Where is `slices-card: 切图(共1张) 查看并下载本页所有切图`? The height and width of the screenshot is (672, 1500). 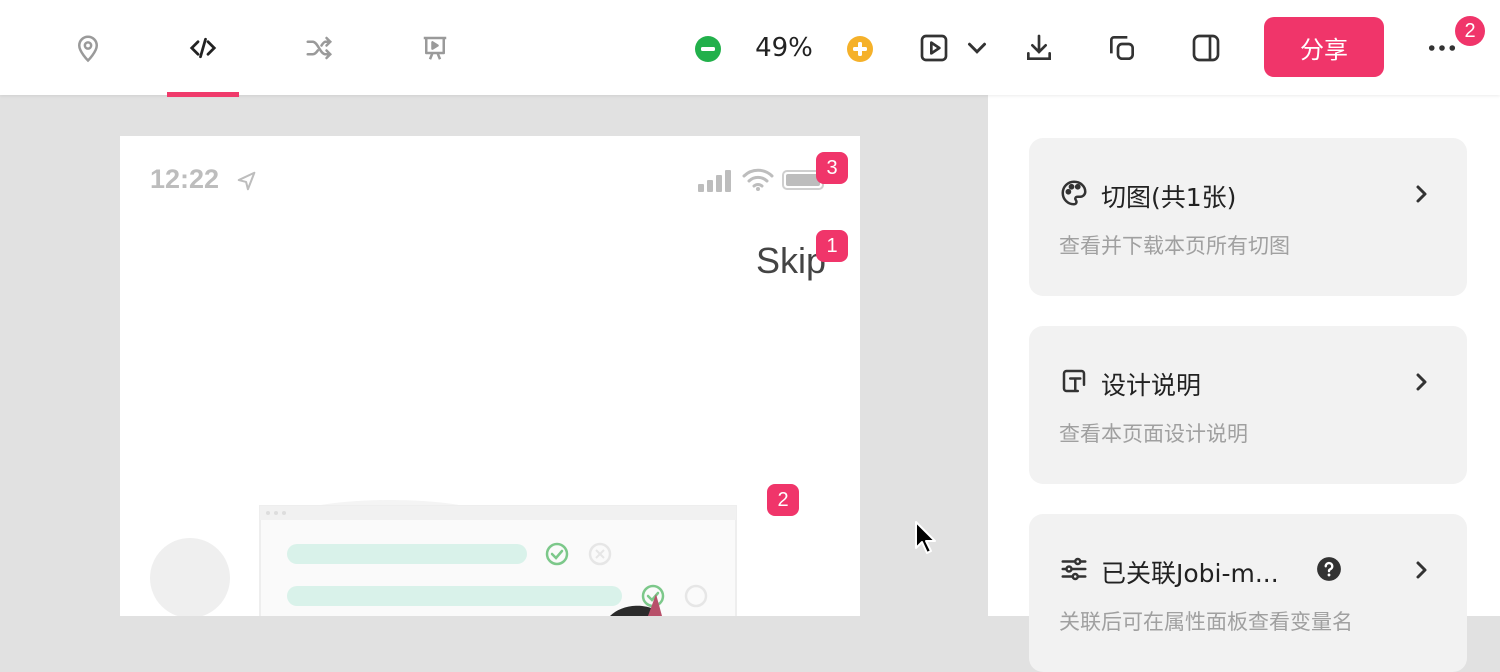
slices-card: 切图(共1张) 查看并下载本页所有切图 is located at coordinates (1248, 217).